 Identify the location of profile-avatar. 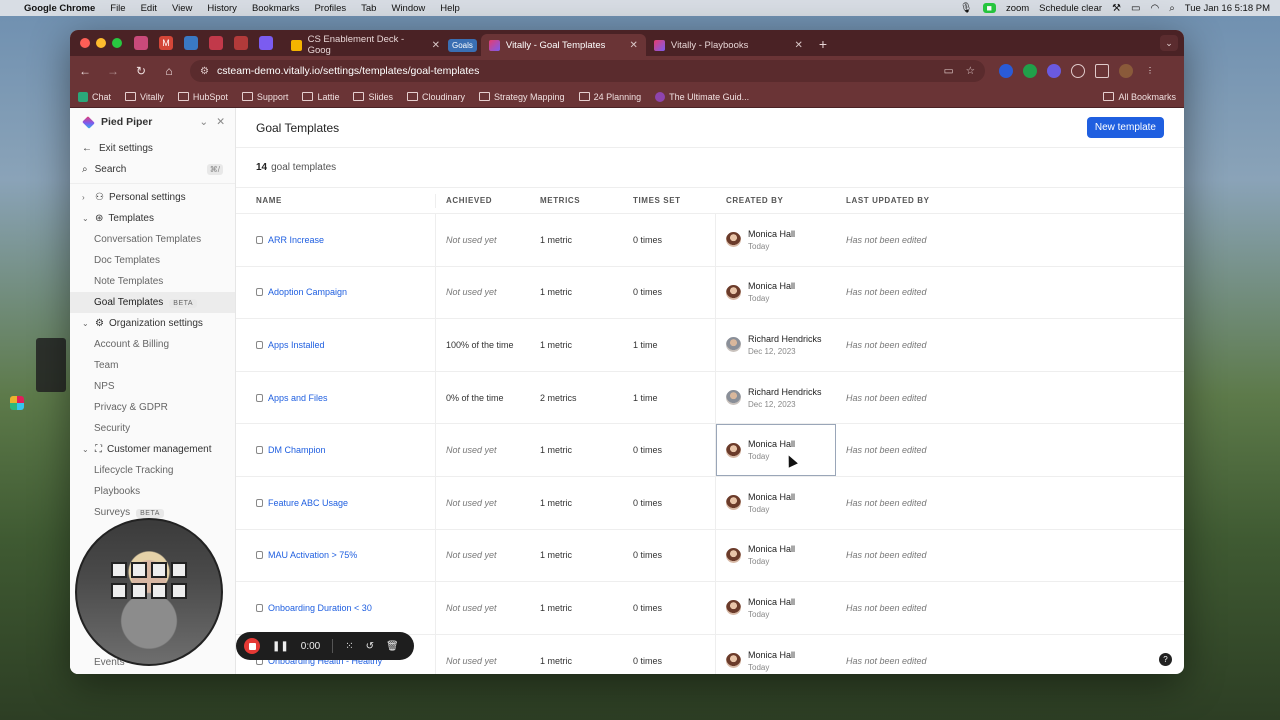
(1126, 71).